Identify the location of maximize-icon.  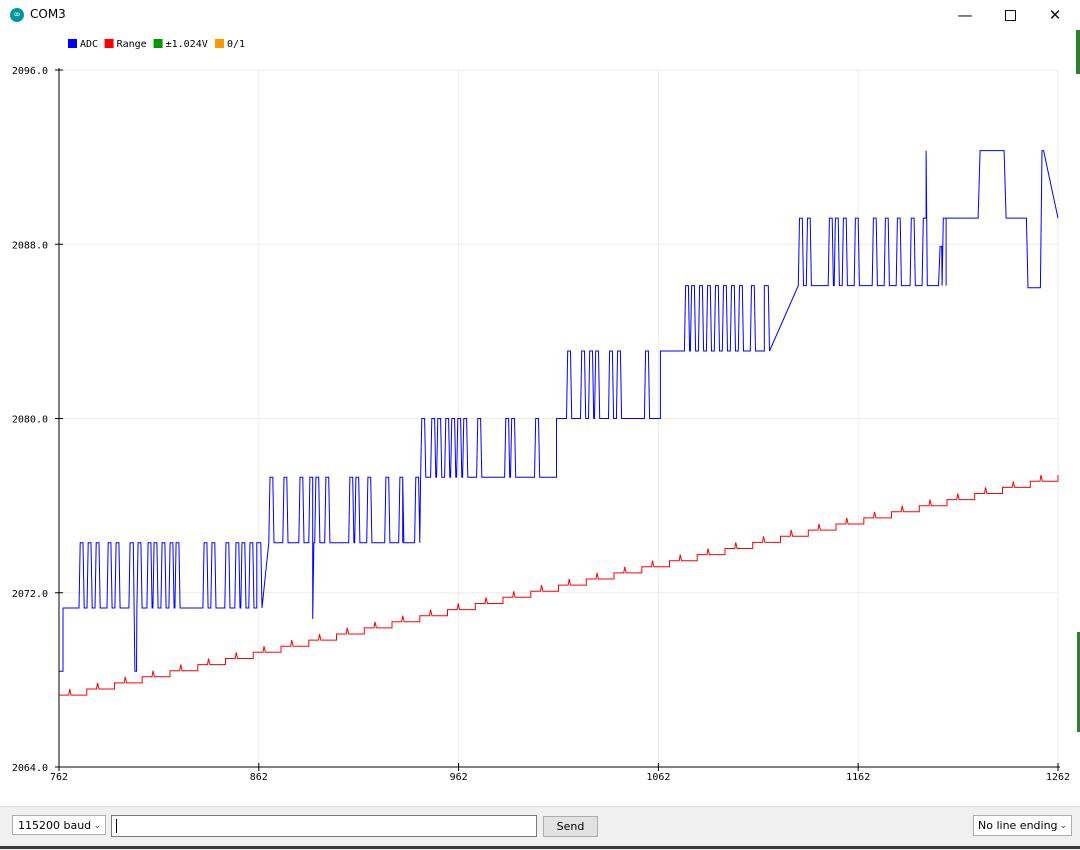
(1010, 15).